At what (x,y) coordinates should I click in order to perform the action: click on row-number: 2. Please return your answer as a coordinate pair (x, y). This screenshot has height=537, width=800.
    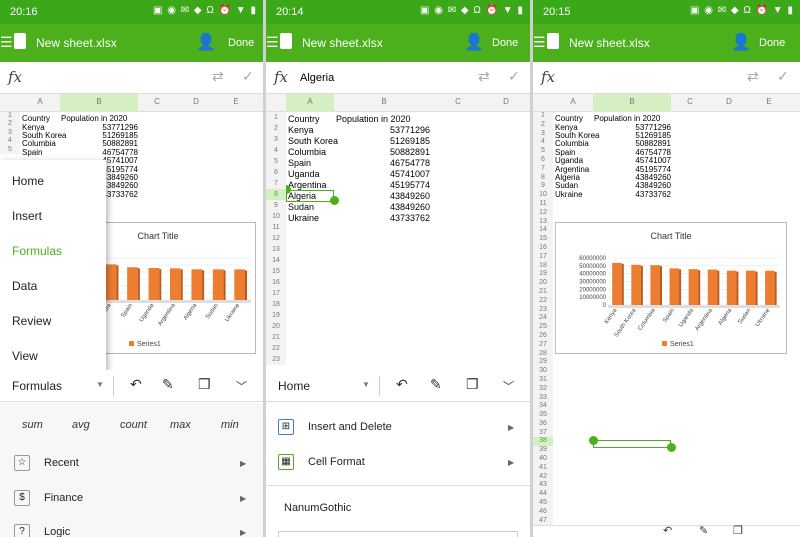
    Looking at the image, I should click on (543, 125).